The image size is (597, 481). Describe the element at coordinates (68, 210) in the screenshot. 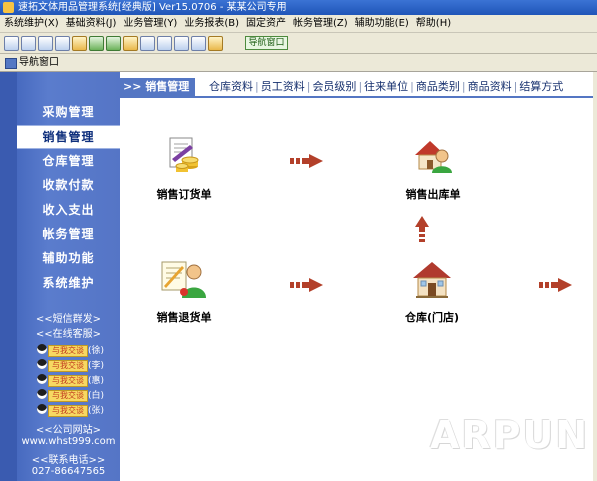

I see `sidebar-item-income-expense: 收入支出` at that location.